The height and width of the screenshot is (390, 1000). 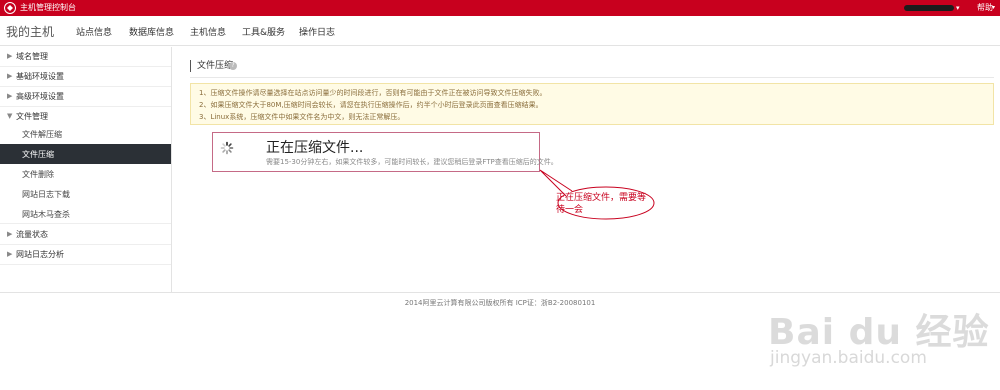 I want to click on top-bar: 主机管理控制台 ▾ 帮助 ▾, so click(x=500, y=8).